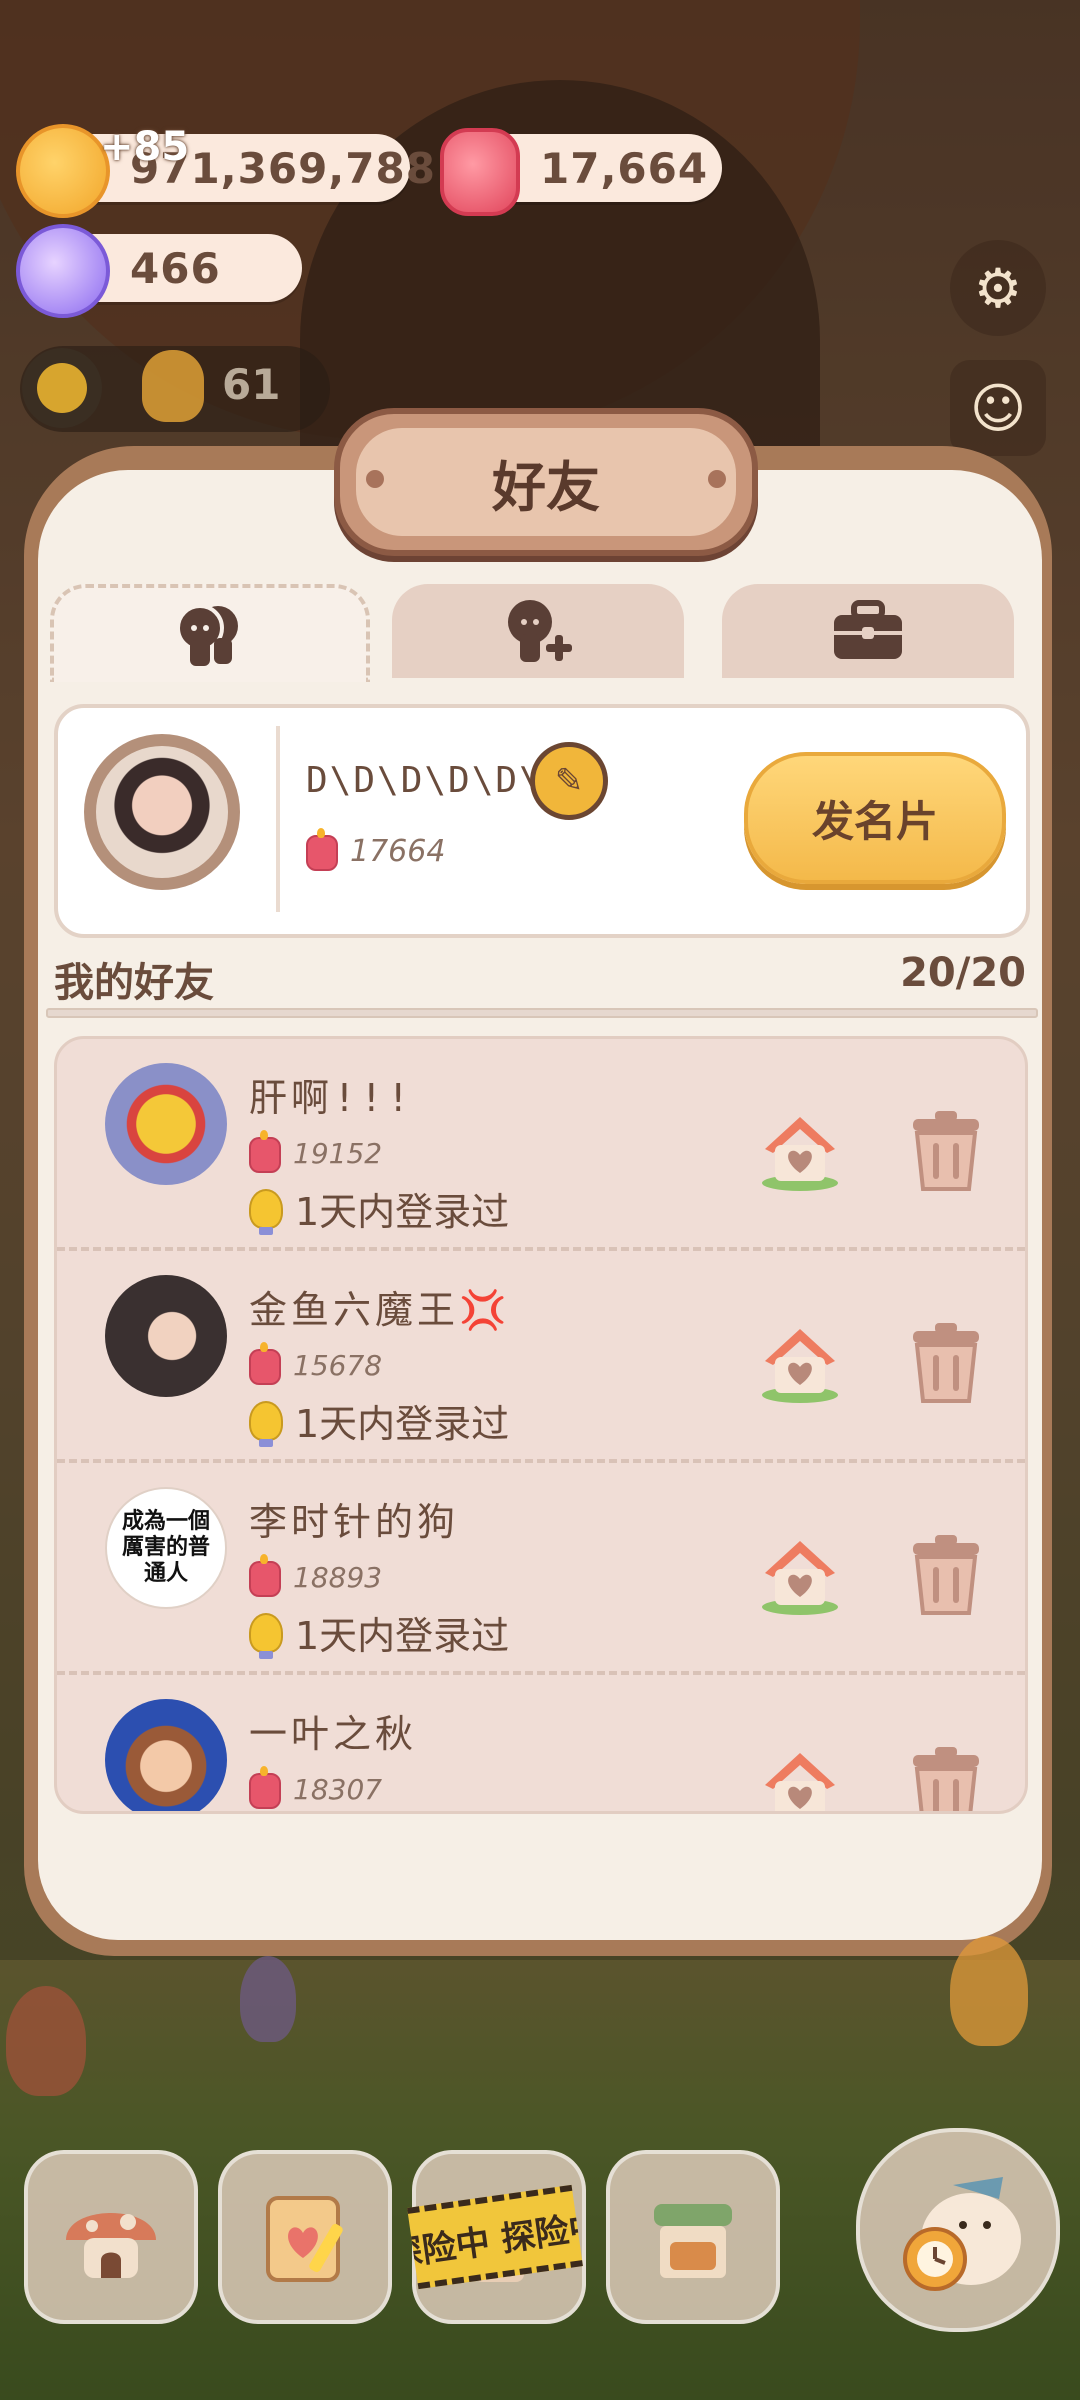  Describe the element at coordinates (338, 1153) in the screenshot. I see `friend-count-value: 19152` at that location.